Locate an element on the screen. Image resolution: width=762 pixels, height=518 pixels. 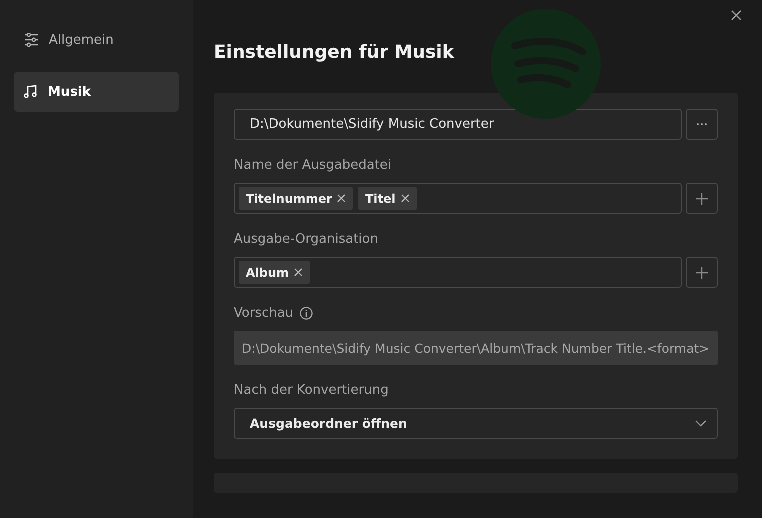
more-icon is located at coordinates (702, 124).